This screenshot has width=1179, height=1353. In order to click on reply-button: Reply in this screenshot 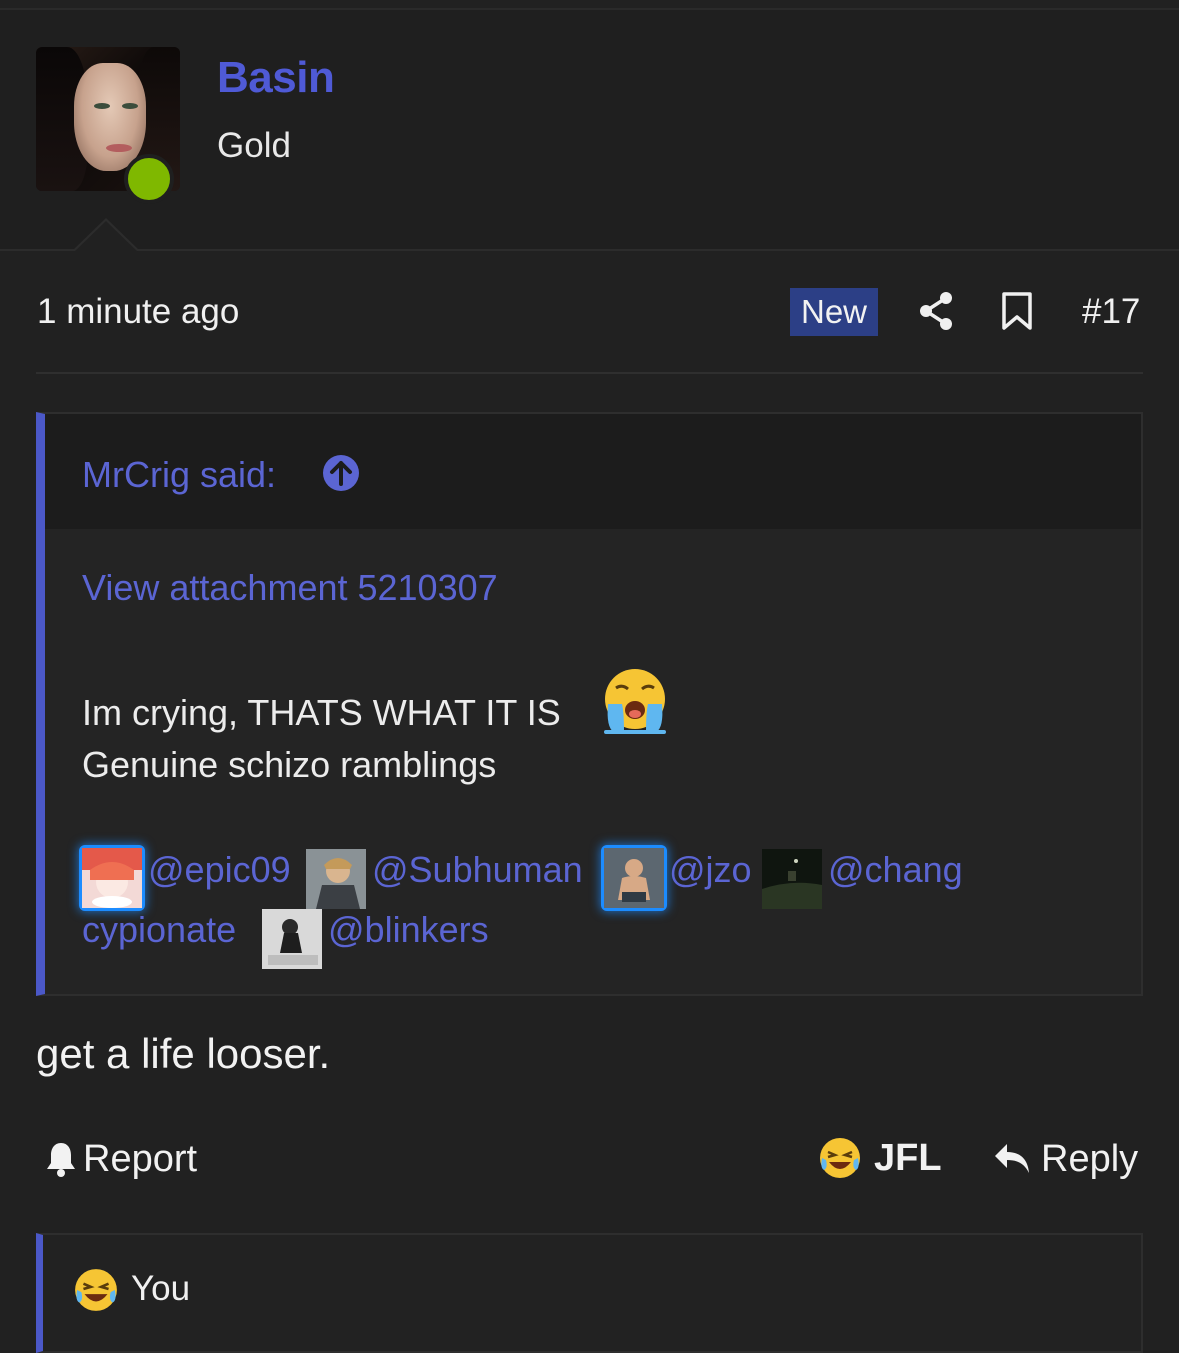, I will do `click(1065, 1159)`.